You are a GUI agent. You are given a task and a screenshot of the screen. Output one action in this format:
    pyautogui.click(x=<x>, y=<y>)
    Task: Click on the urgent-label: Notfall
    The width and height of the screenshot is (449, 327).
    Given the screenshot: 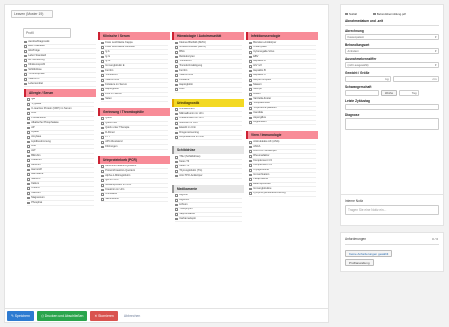 What is the action you would take?
    pyautogui.click(x=352, y=14)
    